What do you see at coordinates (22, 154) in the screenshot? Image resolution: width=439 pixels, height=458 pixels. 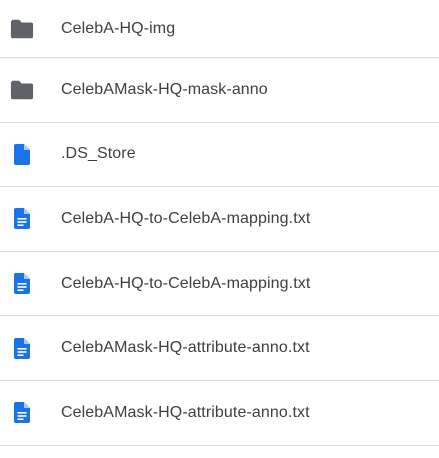 I see `file-icon` at bounding box center [22, 154].